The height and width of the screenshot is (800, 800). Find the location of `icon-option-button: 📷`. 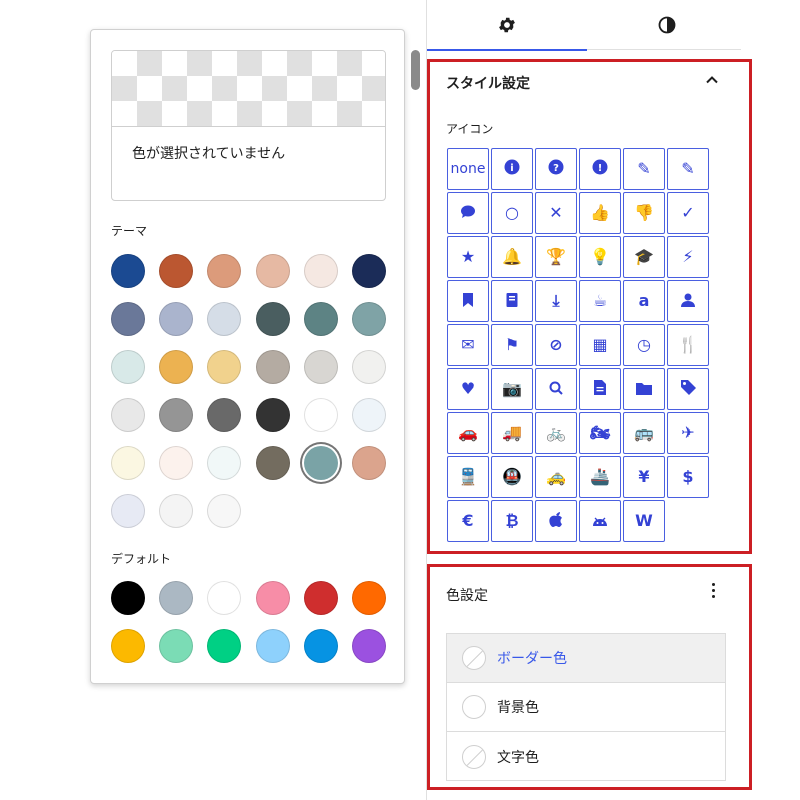

icon-option-button: 📷 is located at coordinates (512, 389).